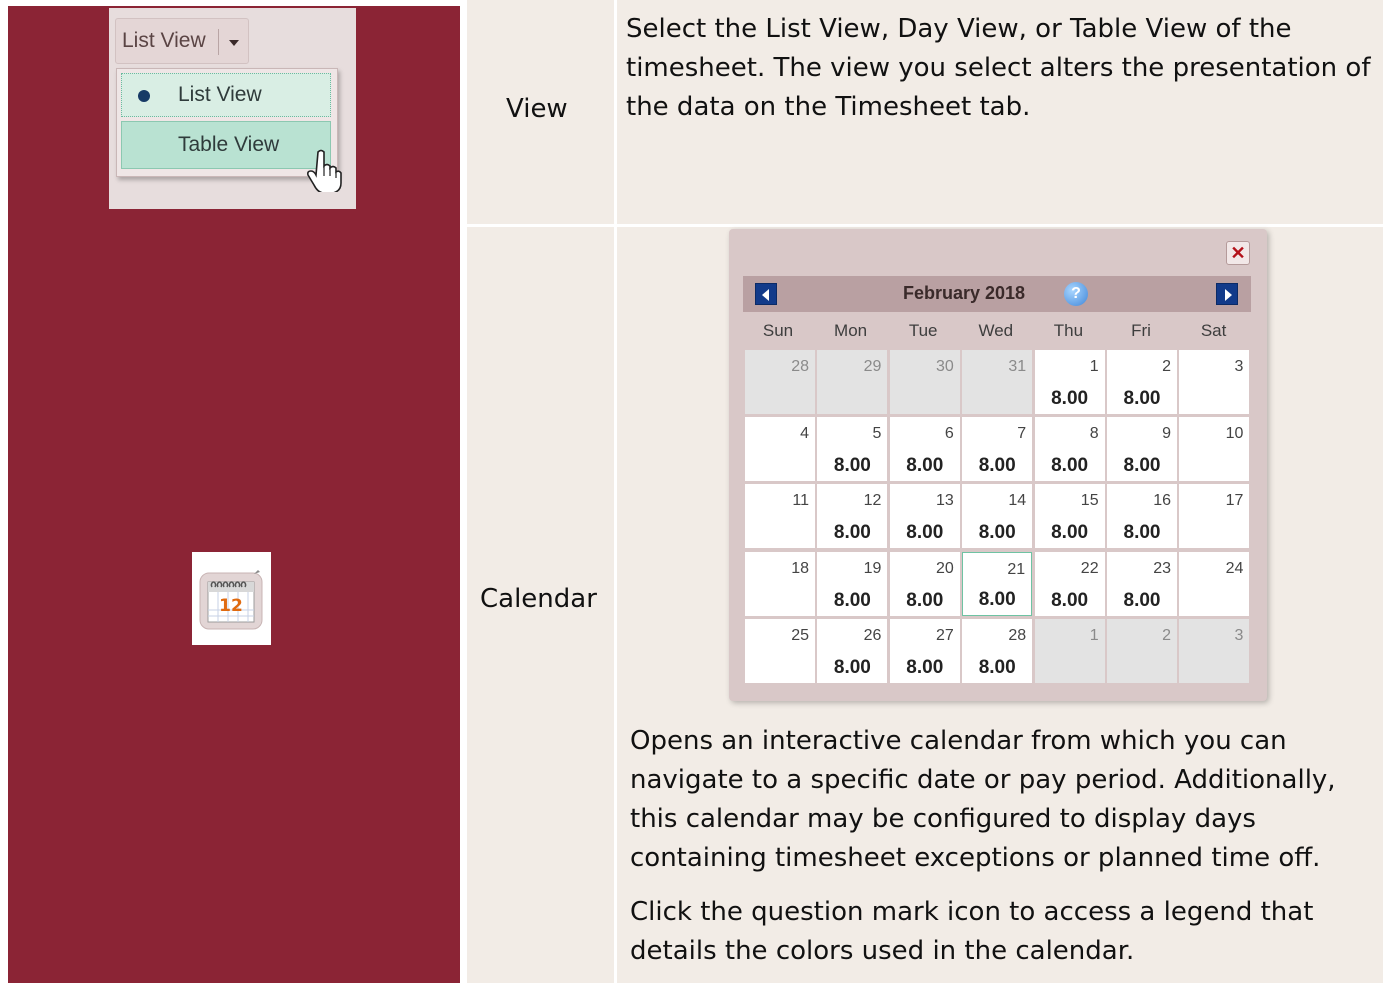 The image size is (1387, 983). What do you see at coordinates (226, 95) in the screenshot?
I see `menu-item-list-view: List View` at bounding box center [226, 95].